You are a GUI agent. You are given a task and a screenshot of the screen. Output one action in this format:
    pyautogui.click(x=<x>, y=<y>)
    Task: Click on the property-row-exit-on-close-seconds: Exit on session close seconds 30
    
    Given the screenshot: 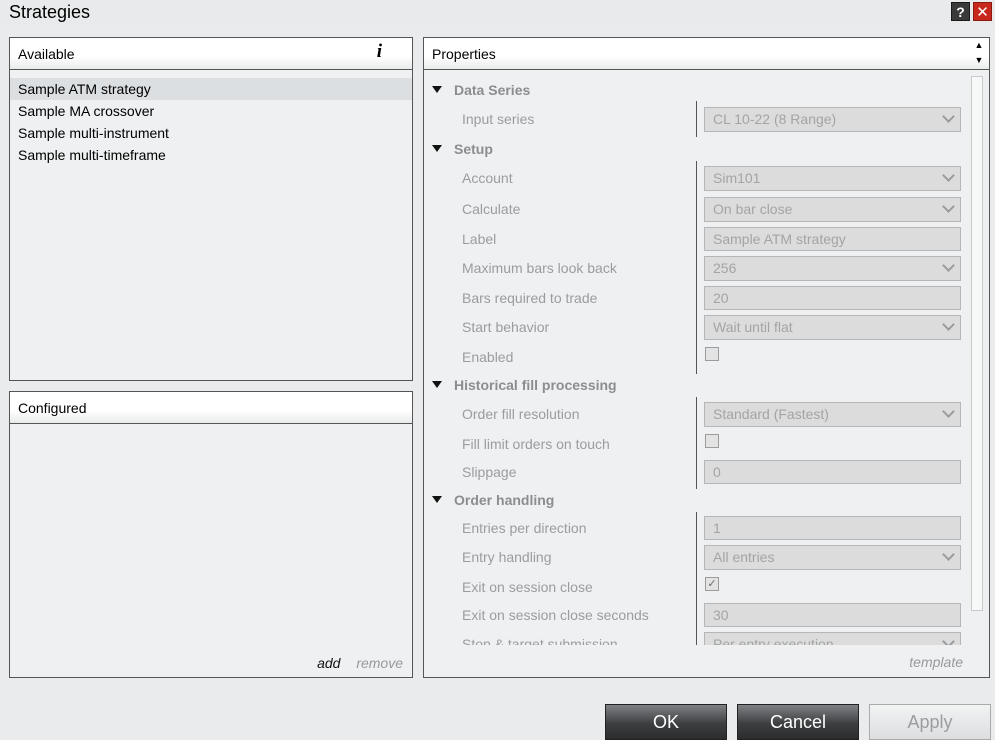 What is the action you would take?
    pyautogui.click(x=696, y=615)
    